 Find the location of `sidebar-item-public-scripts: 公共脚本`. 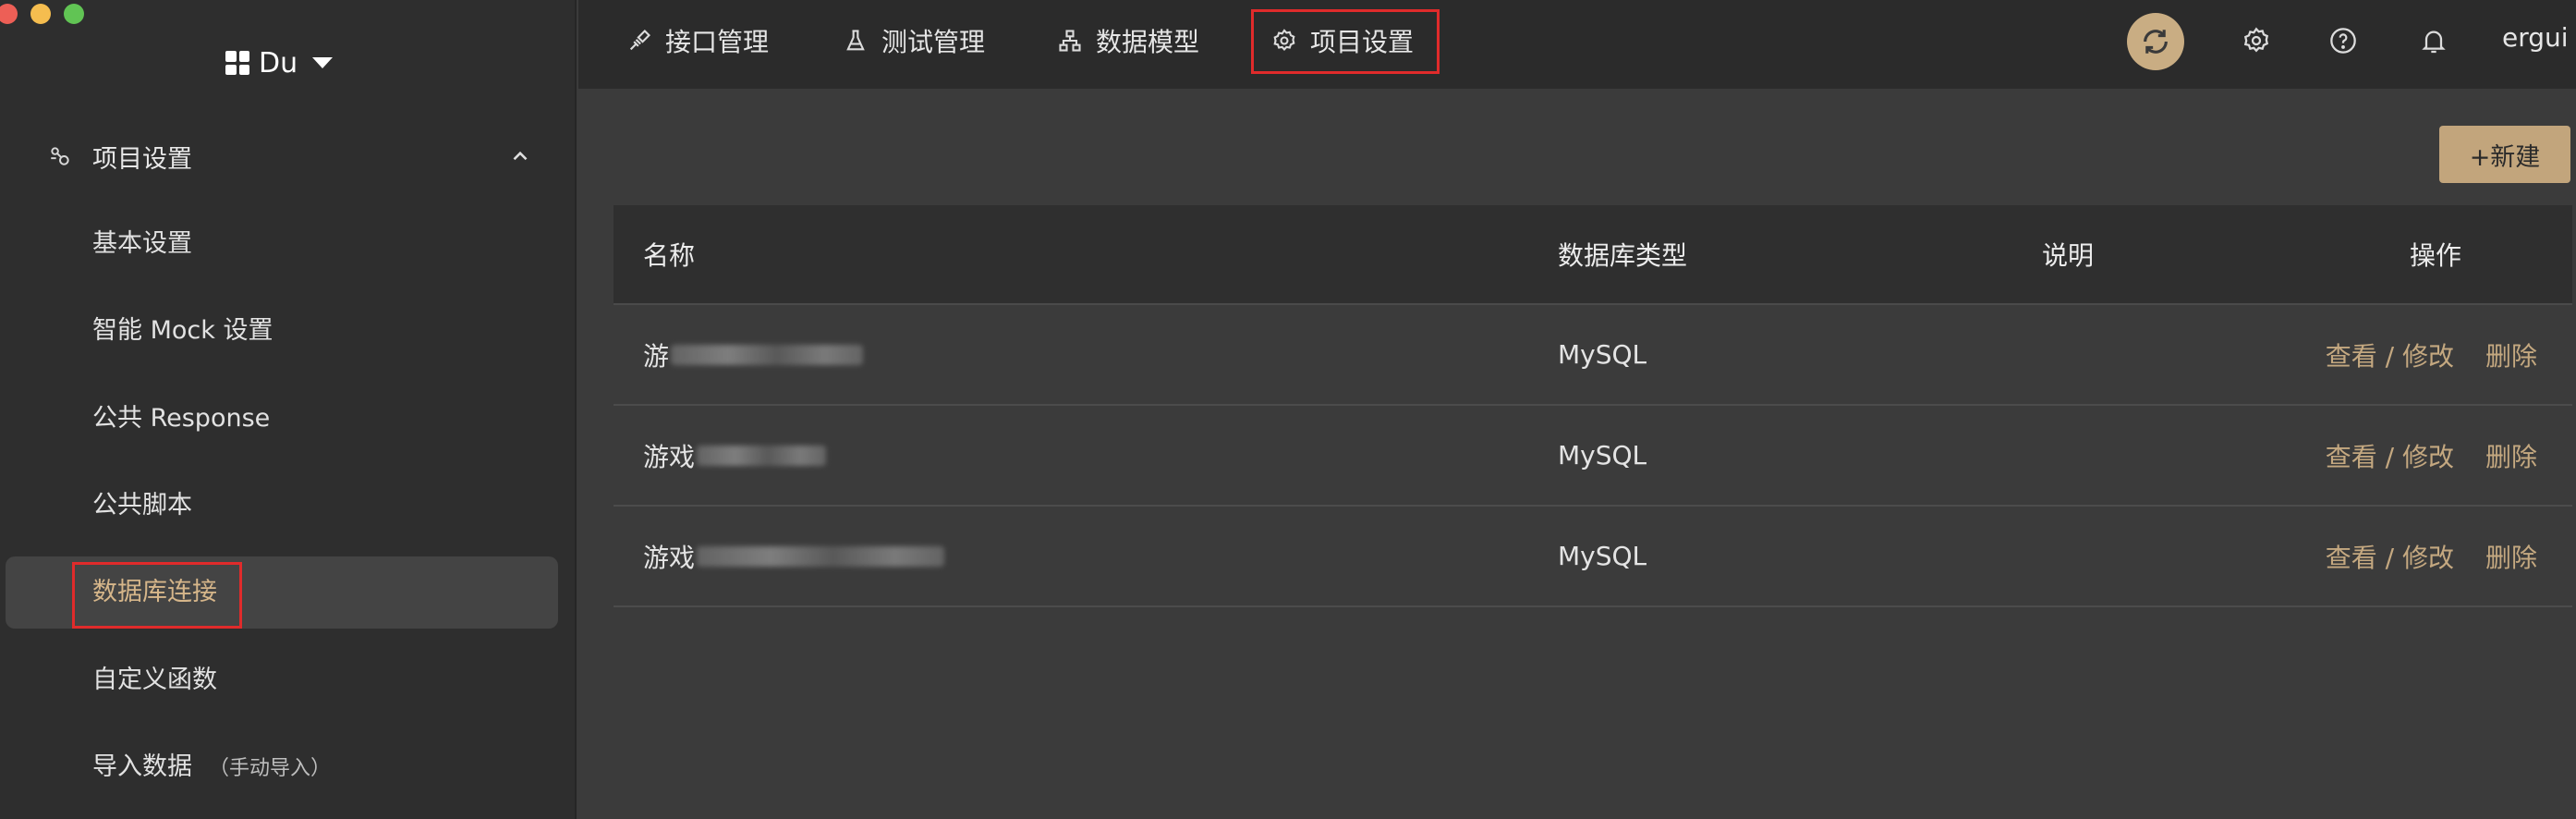

sidebar-item-public-scripts: 公共脚本 is located at coordinates (142, 505).